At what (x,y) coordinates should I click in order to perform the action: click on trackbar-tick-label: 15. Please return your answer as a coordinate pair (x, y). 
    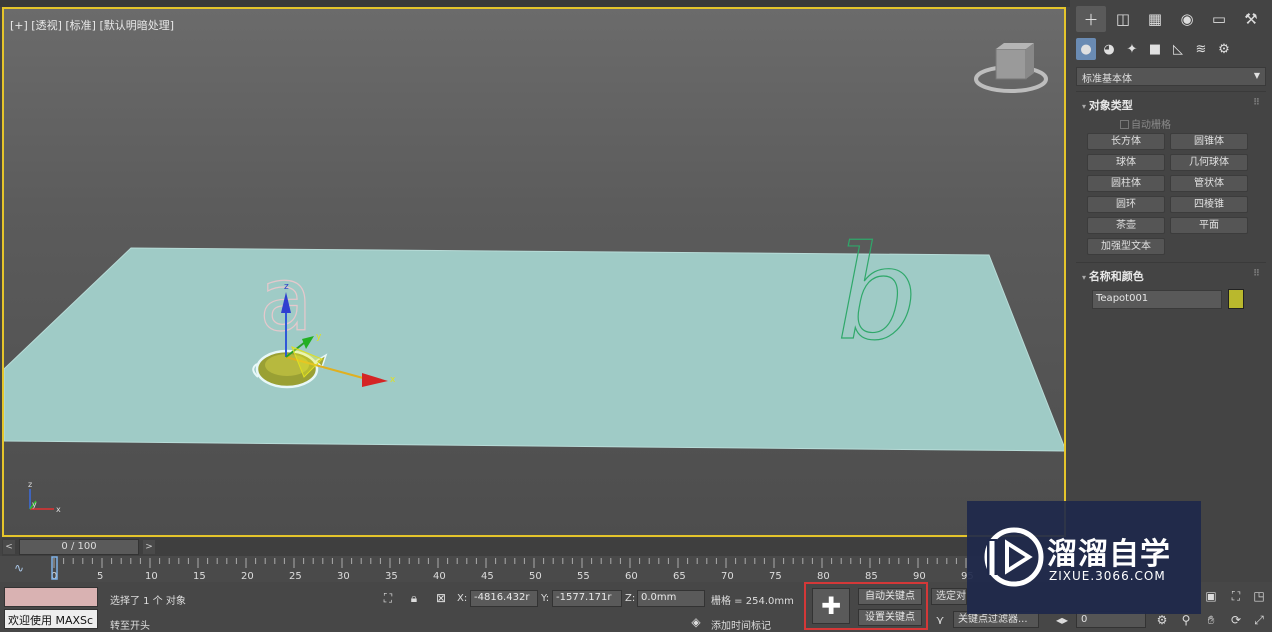
    Looking at the image, I should click on (199, 576).